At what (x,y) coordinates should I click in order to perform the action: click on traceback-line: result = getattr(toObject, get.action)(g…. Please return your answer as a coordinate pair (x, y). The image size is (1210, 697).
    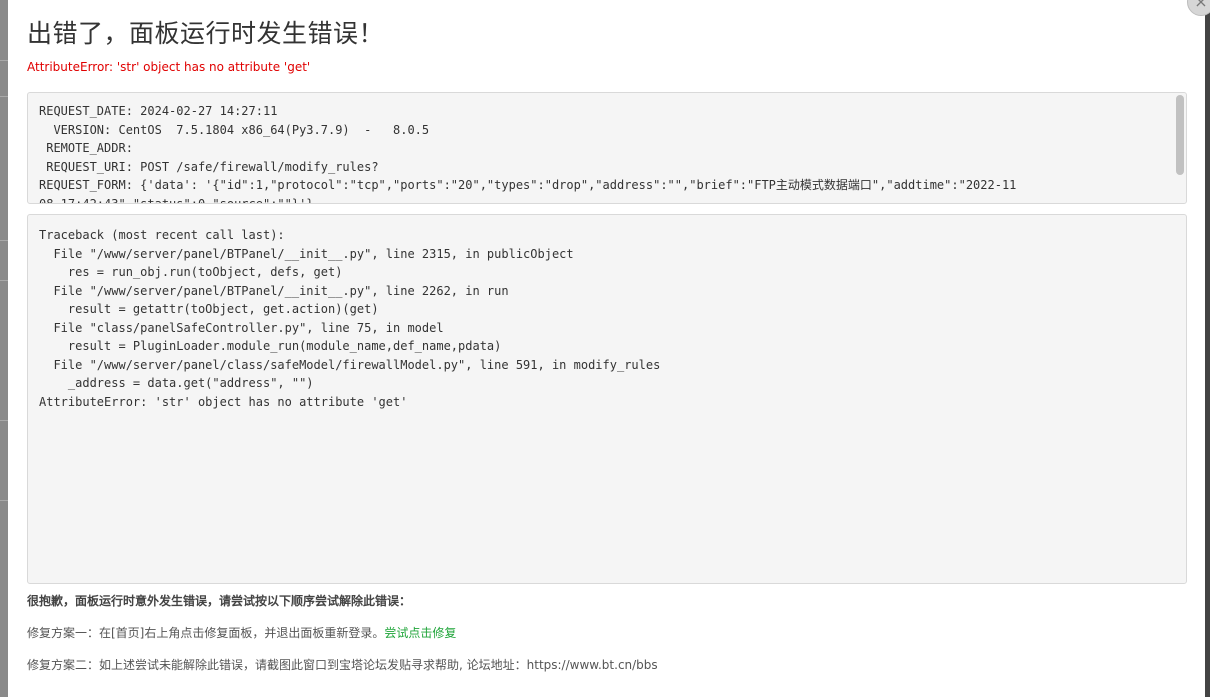
    Looking at the image, I should click on (209, 309).